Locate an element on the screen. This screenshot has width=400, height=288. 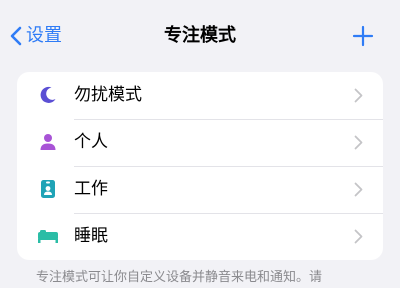
moon-icon is located at coordinates (48, 95).